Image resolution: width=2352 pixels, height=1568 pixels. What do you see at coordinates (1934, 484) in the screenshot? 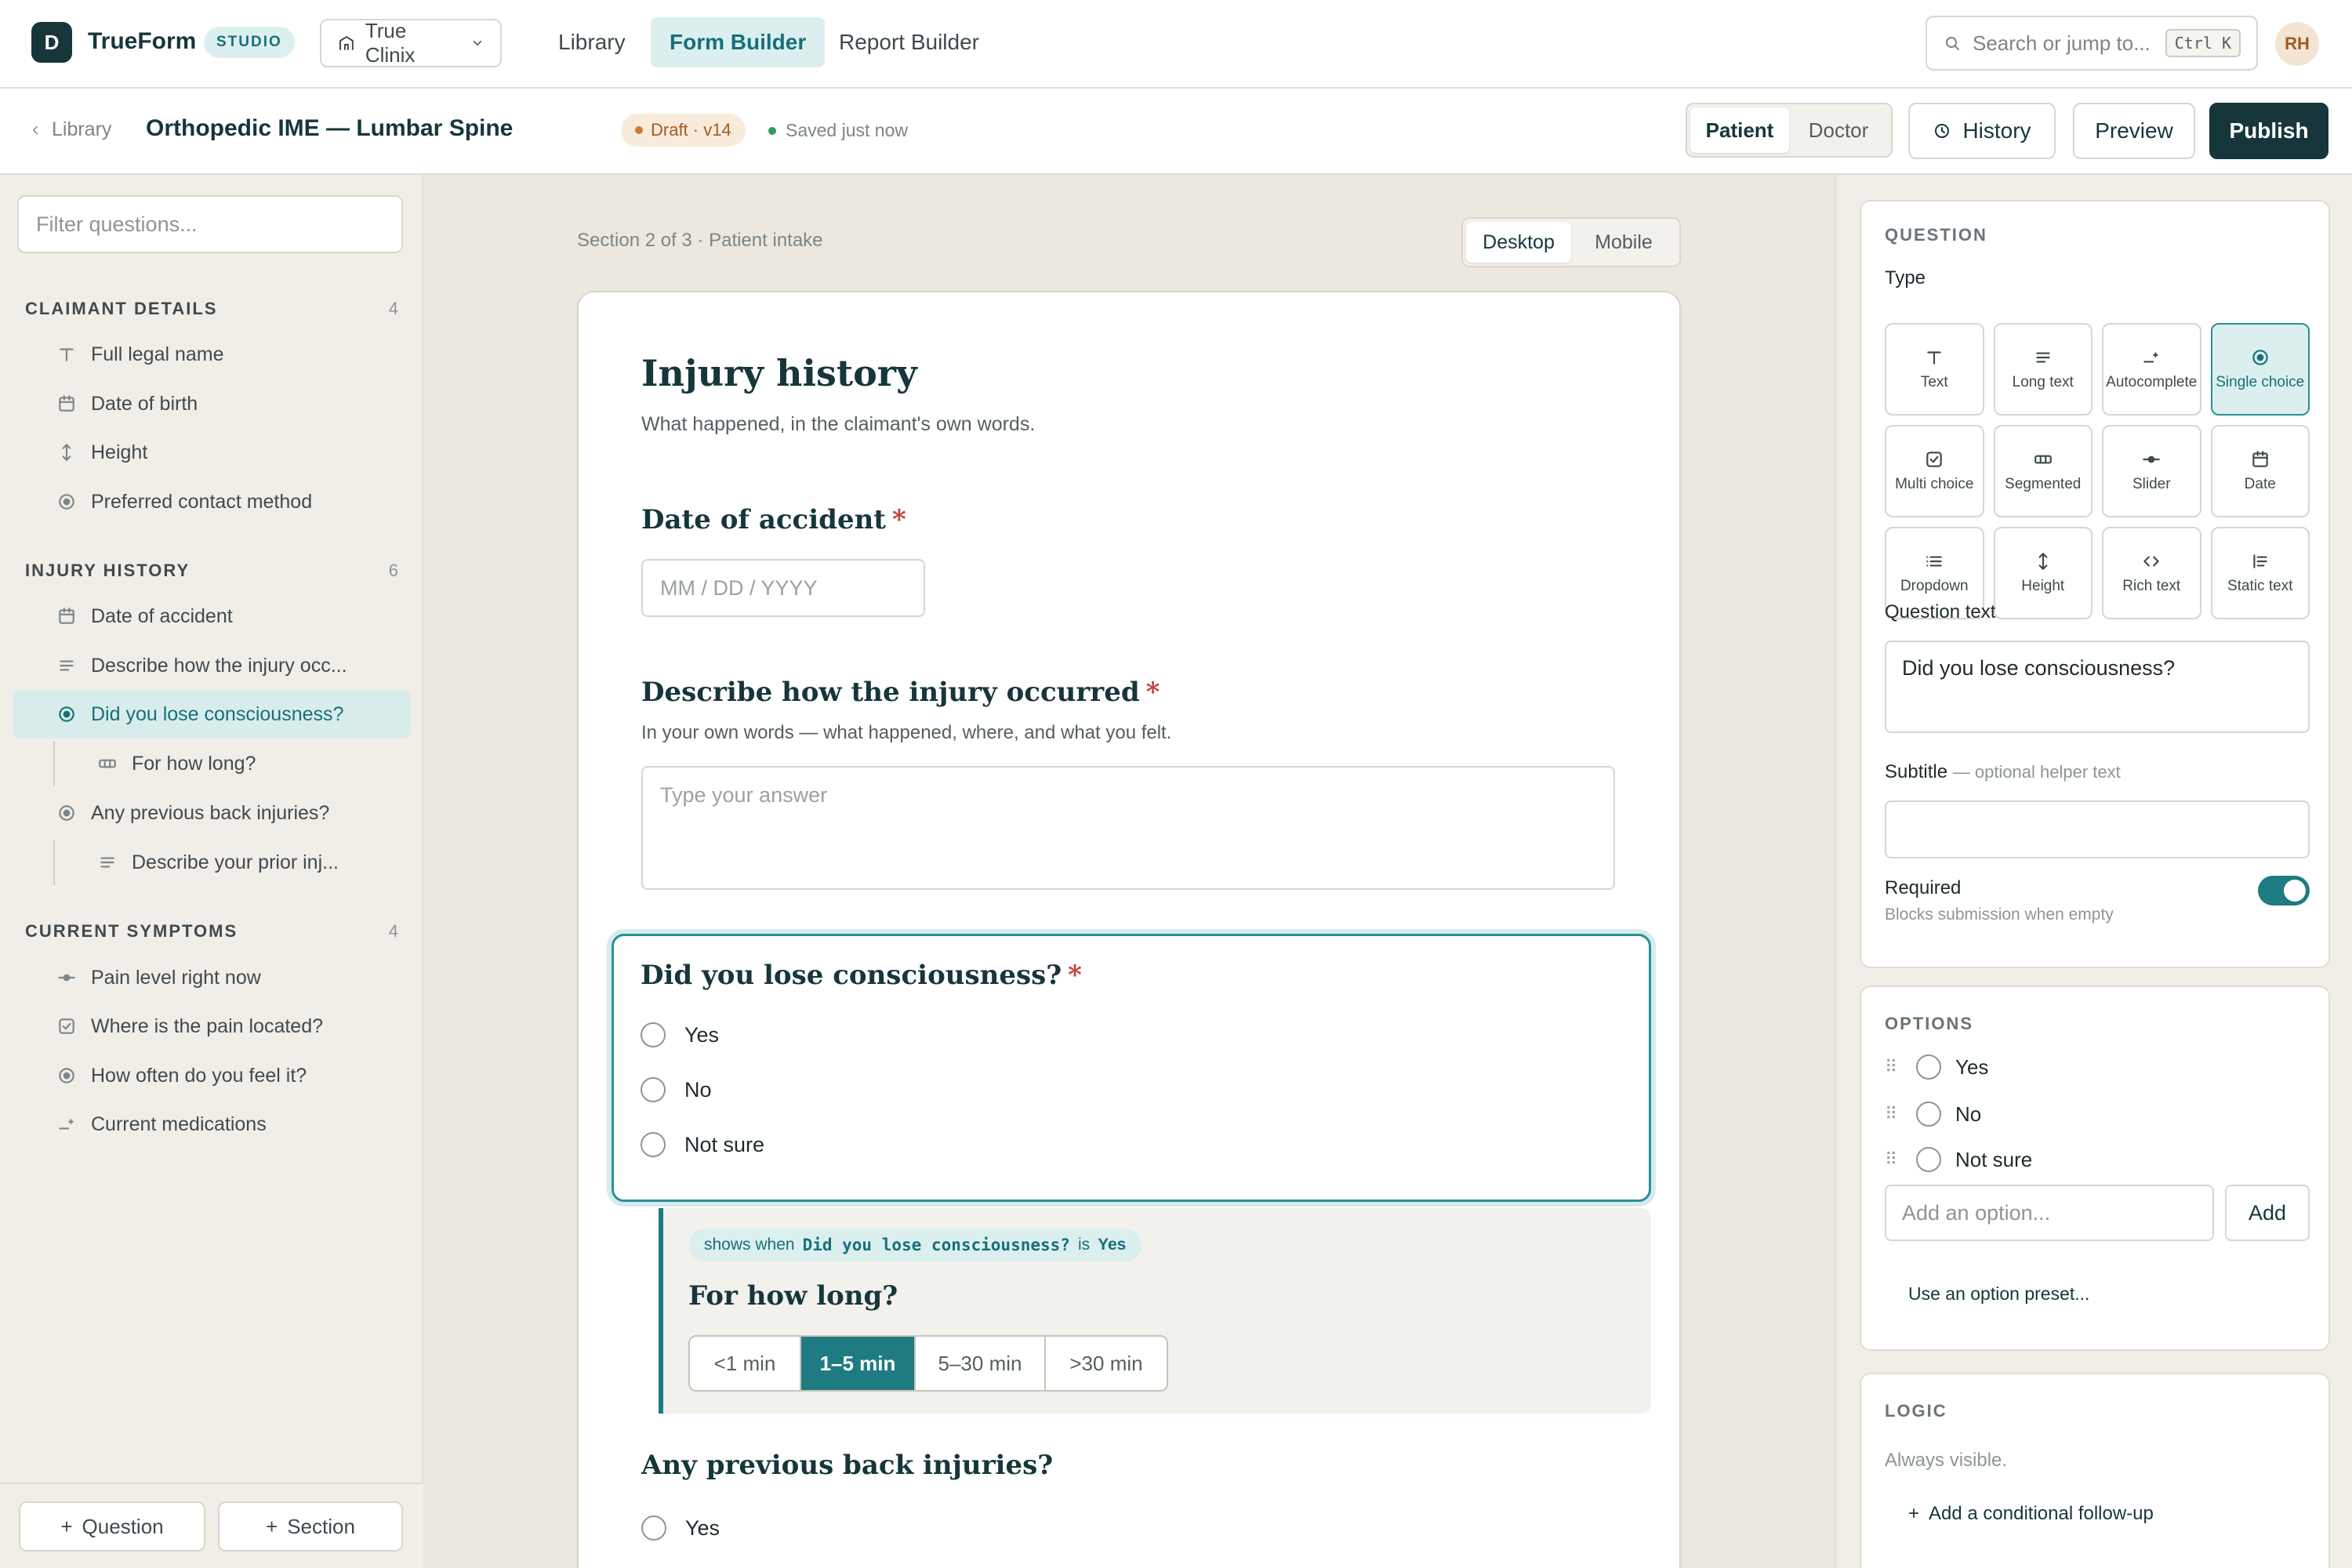
I see `type-label: Multi choice` at bounding box center [1934, 484].